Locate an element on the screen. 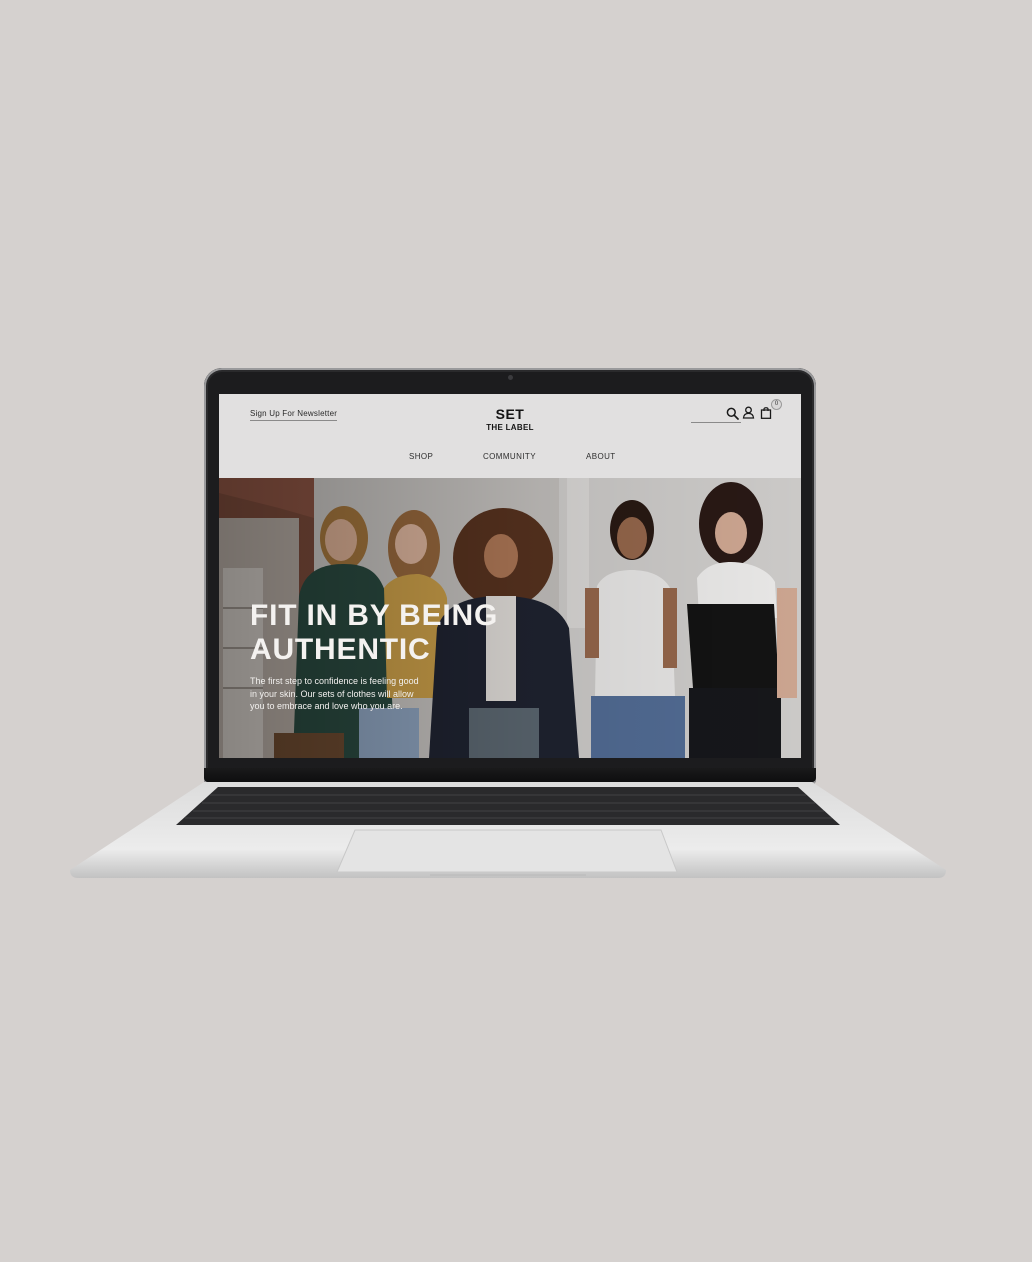 The height and width of the screenshot is (1262, 1032). laptop-hinge is located at coordinates (510, 775).